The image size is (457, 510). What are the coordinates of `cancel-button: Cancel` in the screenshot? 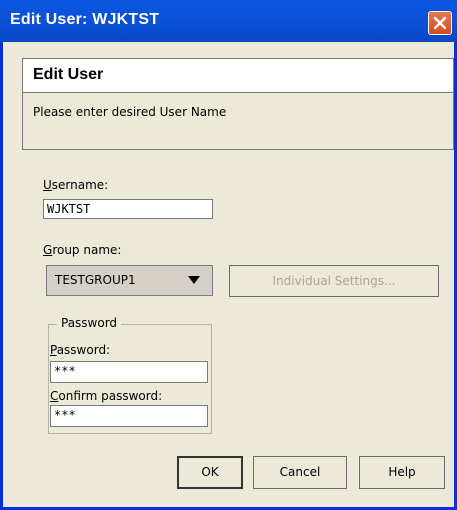 It's located at (300, 472).